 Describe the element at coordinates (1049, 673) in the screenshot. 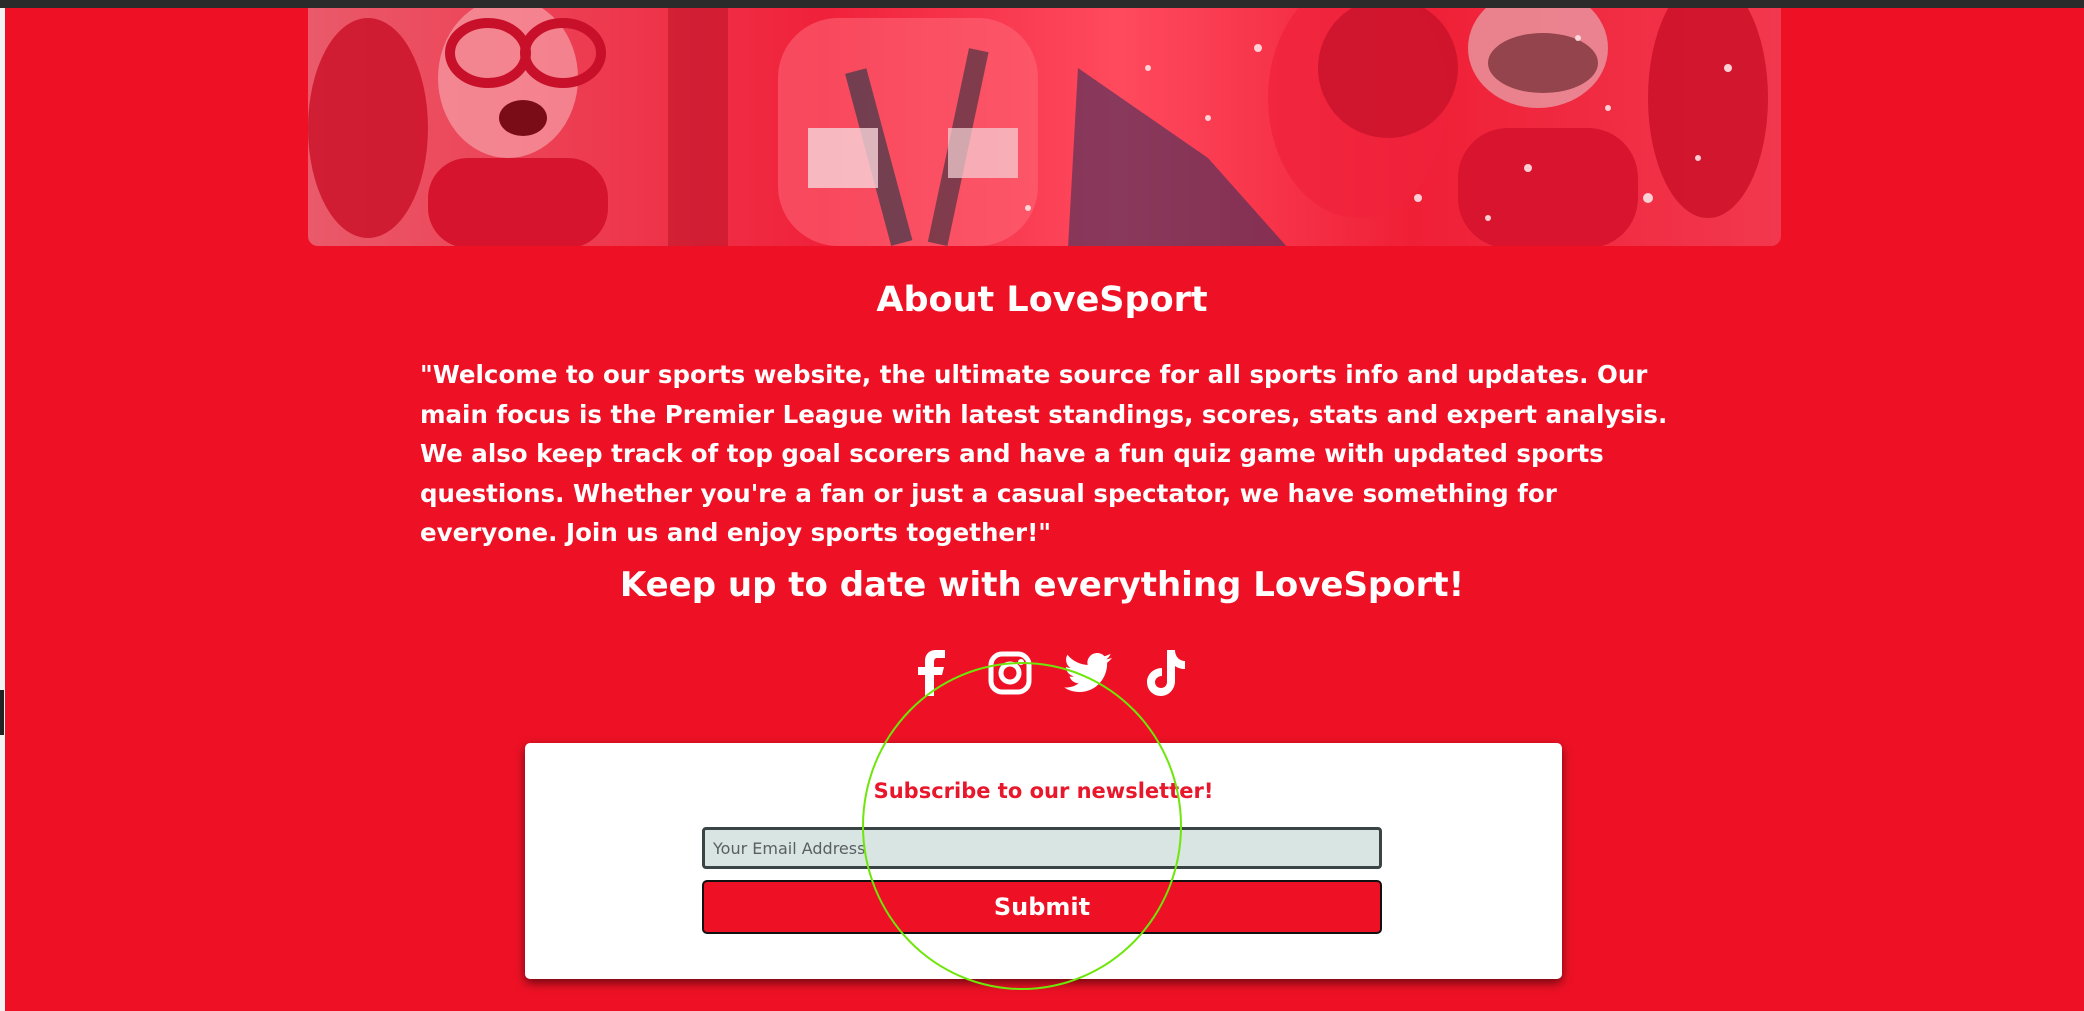

I see `social-links` at that location.